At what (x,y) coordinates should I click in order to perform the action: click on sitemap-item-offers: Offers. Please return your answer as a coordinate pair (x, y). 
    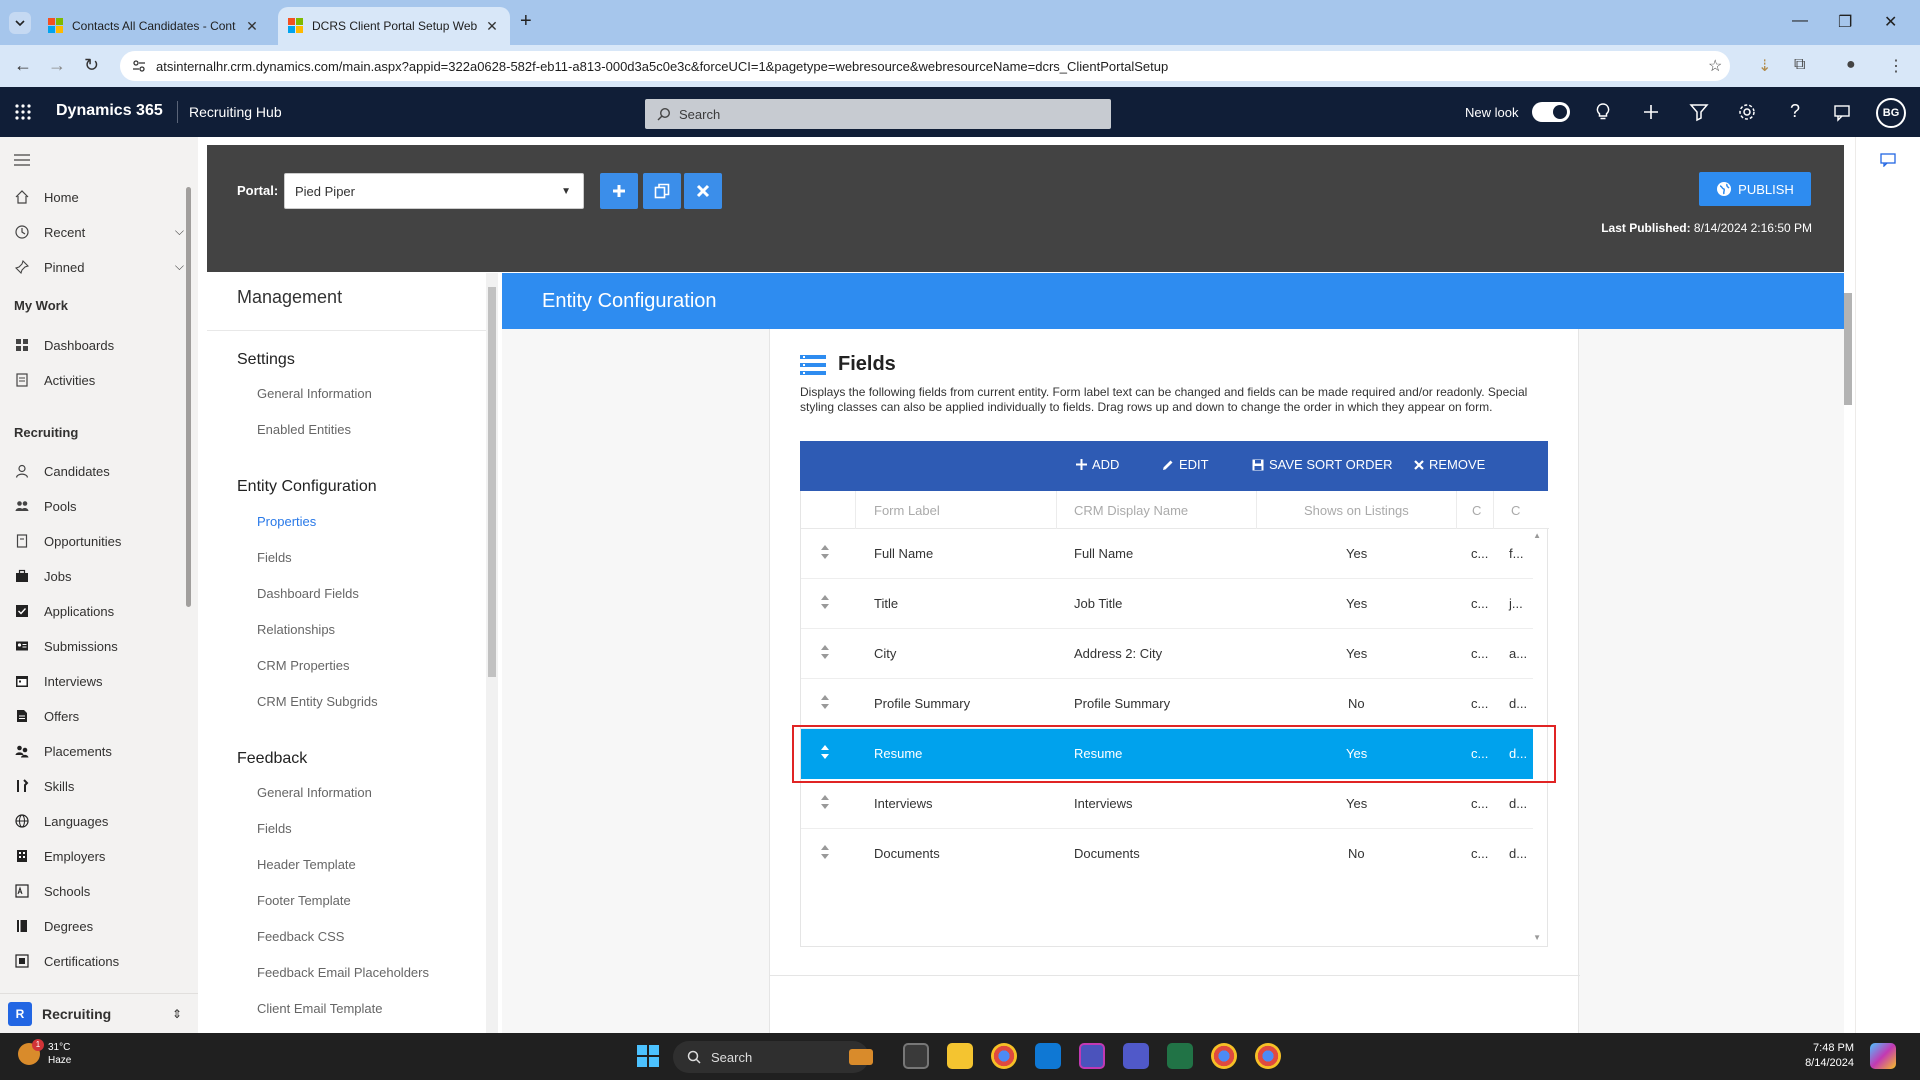
    Looking at the image, I should click on (100, 716).